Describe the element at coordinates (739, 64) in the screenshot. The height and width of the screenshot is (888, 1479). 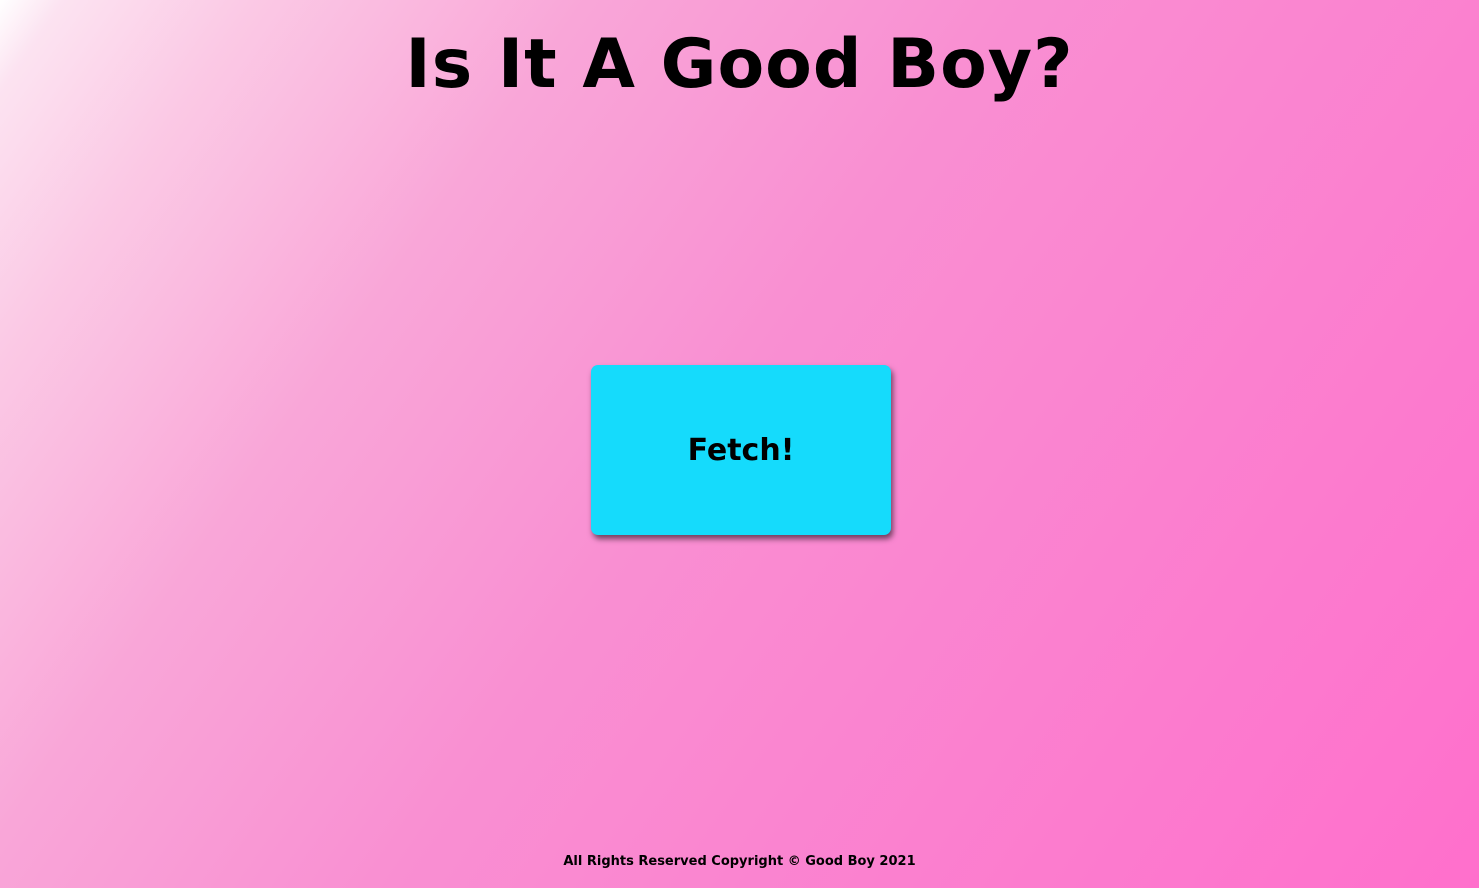
I see `page-title: Is It A Good Boy?` at that location.